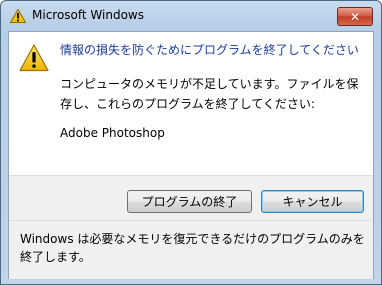 The width and height of the screenshot is (382, 285). What do you see at coordinates (191, 16) in the screenshot?
I see `title-bar: Microsoft Windows ✕` at bounding box center [191, 16].